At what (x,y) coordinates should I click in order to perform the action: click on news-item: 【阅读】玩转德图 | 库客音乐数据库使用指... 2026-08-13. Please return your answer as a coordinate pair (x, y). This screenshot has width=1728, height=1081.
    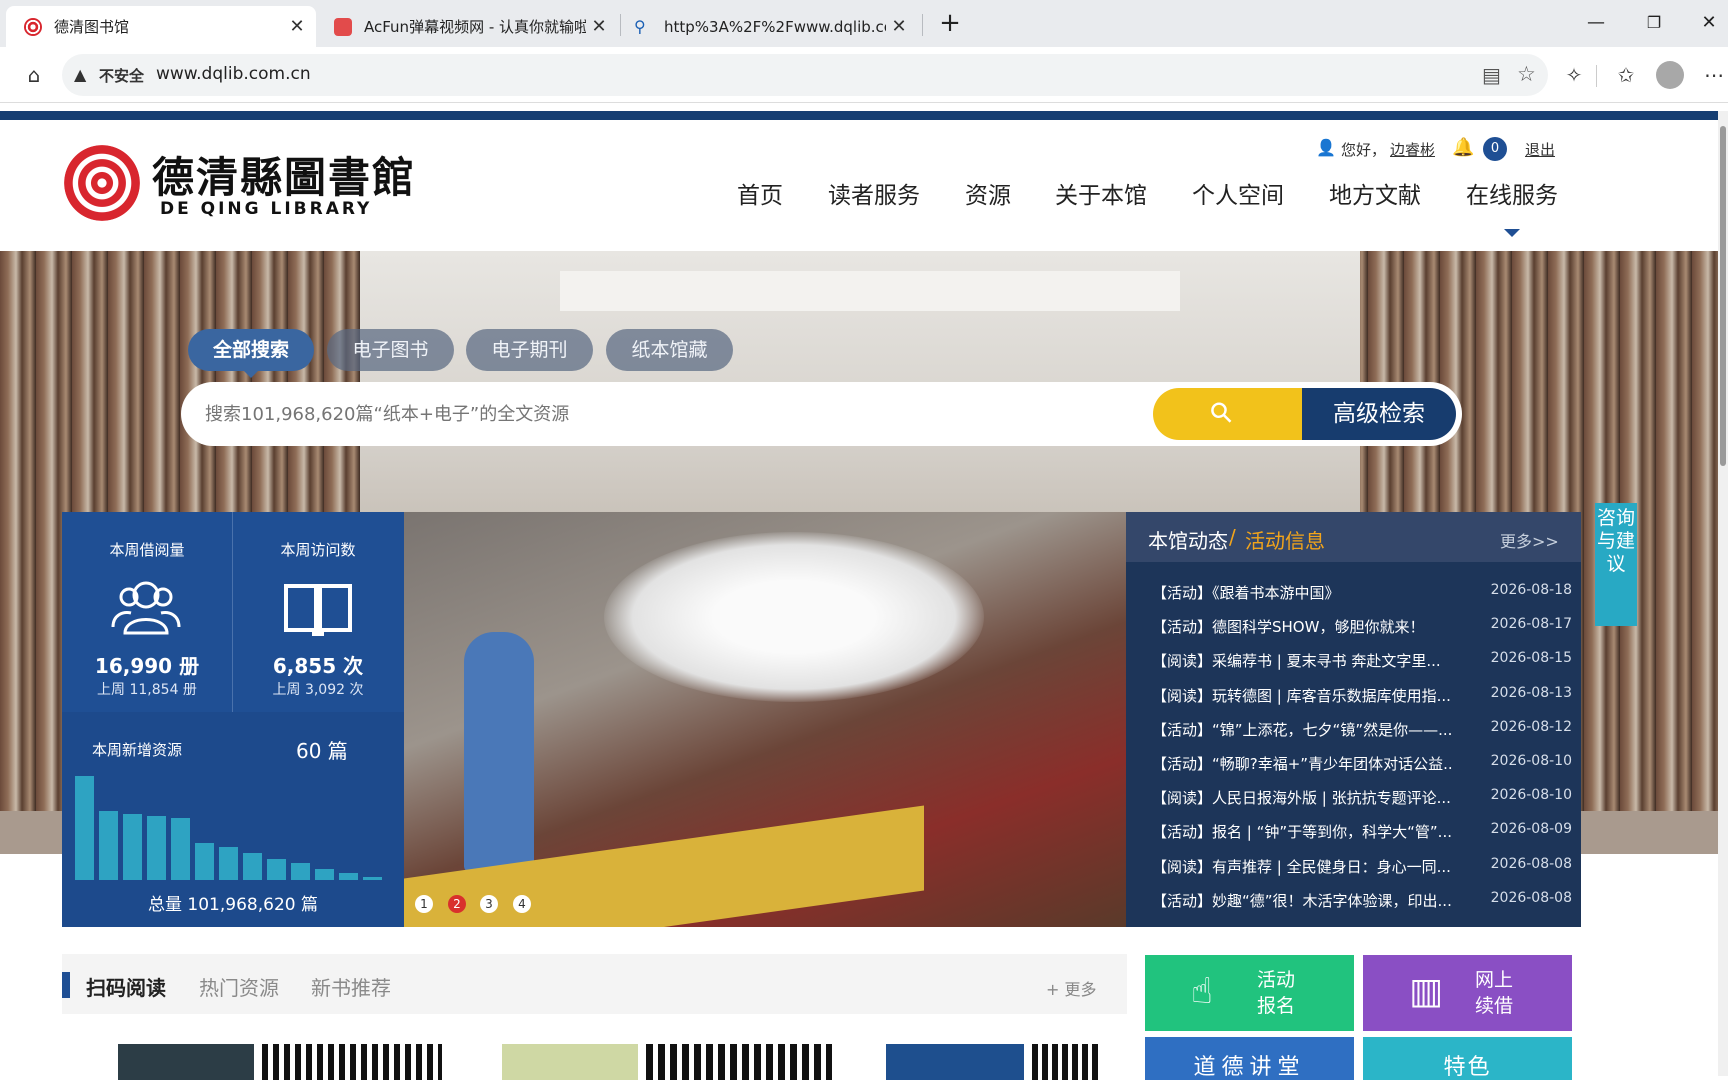
    Looking at the image, I should click on (1362, 696).